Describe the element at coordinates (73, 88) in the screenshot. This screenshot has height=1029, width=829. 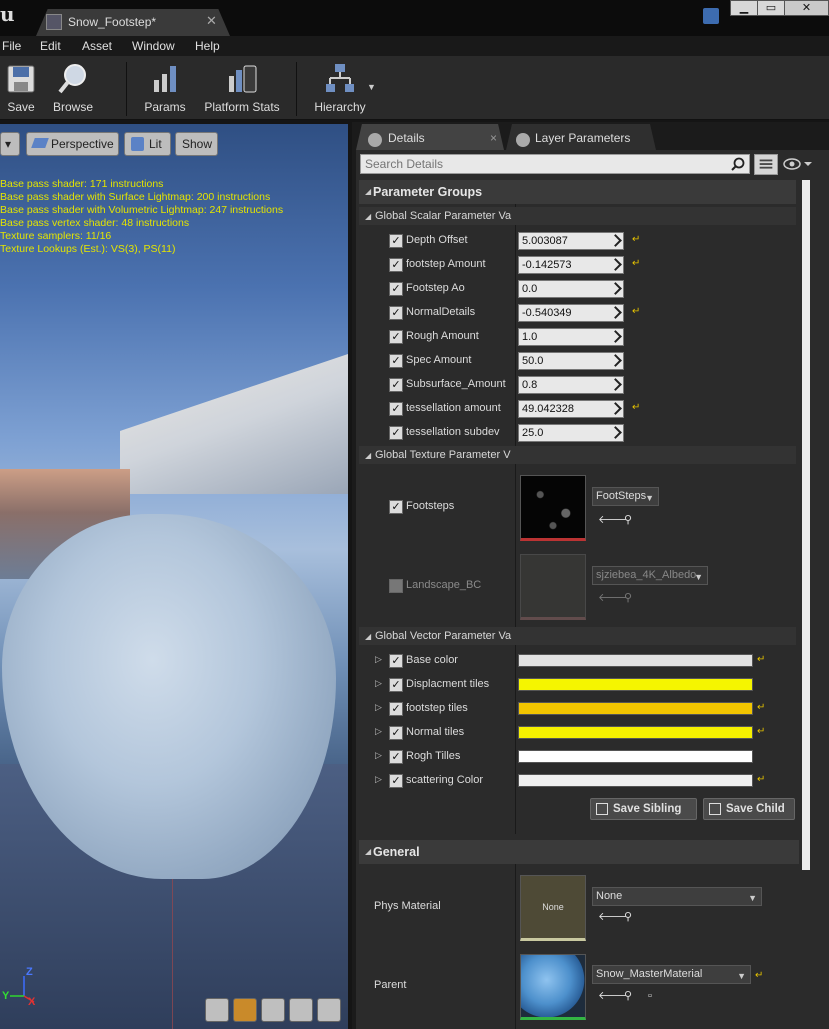
I see `browse-tool: Browse` at that location.